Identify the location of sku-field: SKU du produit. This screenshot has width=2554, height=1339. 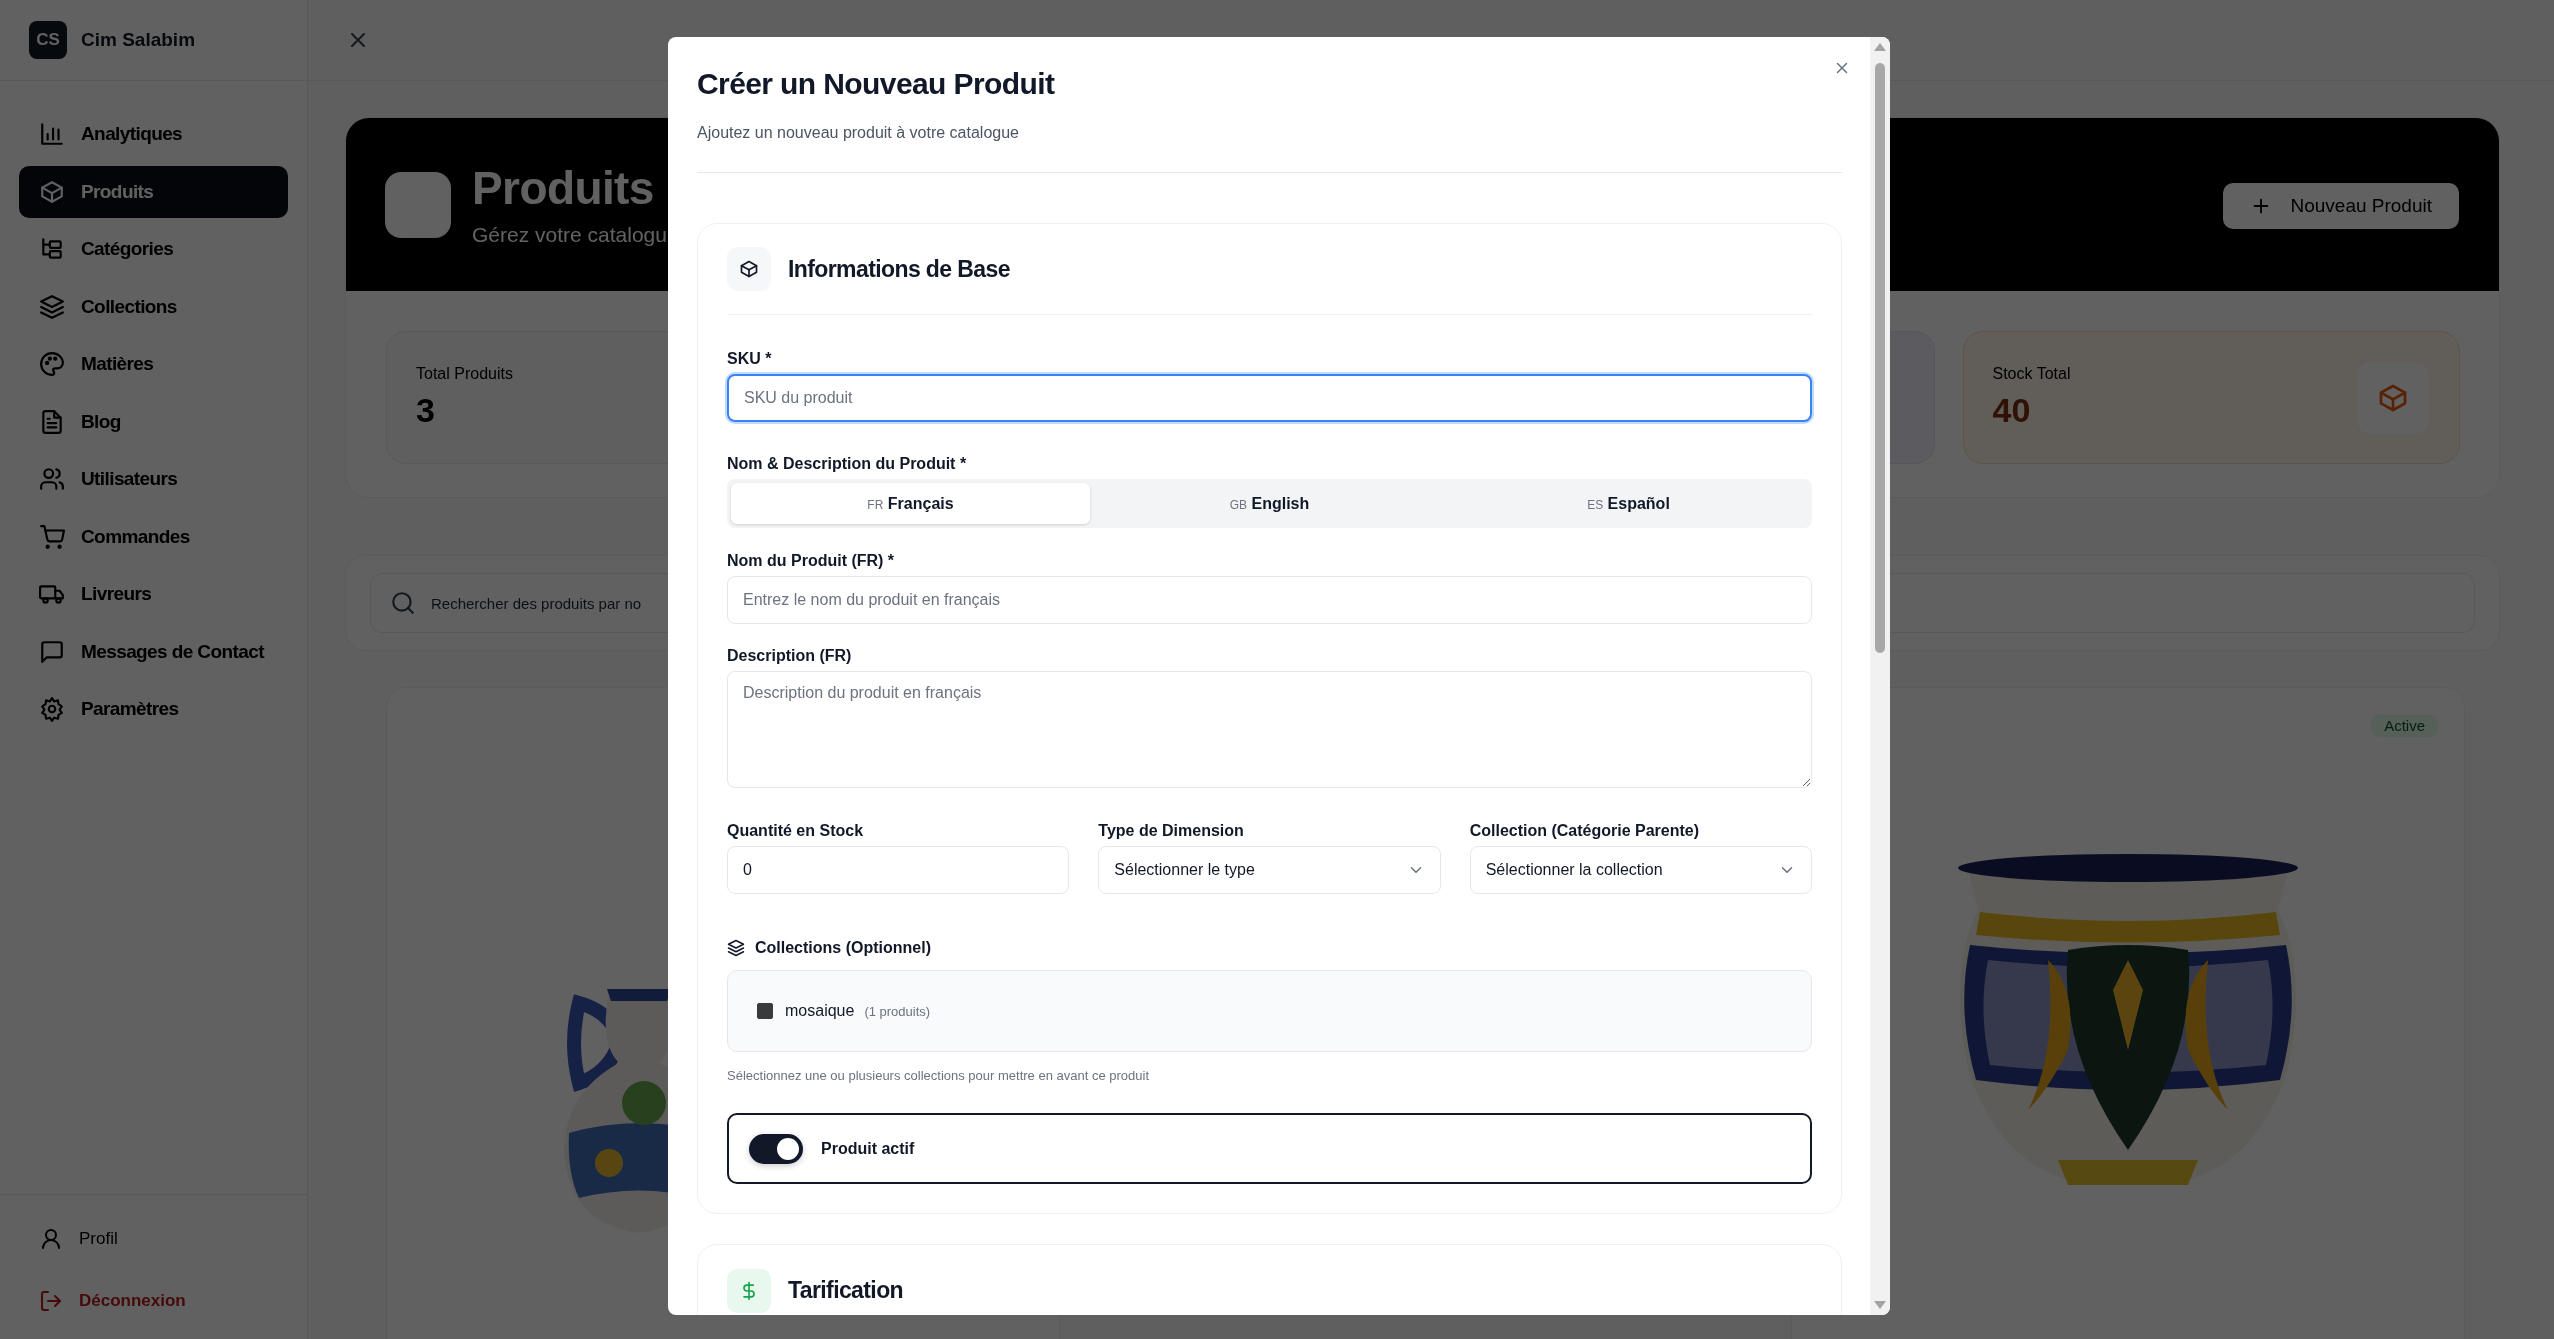
(1269, 398).